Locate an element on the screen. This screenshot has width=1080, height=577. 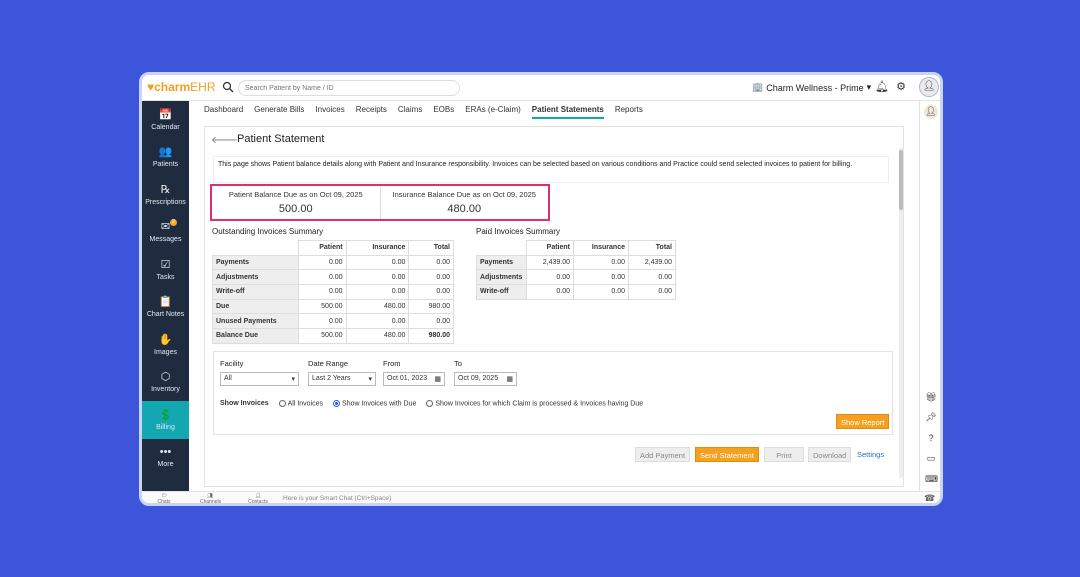
phone-icon: ☎ is located at coordinates (929, 498).